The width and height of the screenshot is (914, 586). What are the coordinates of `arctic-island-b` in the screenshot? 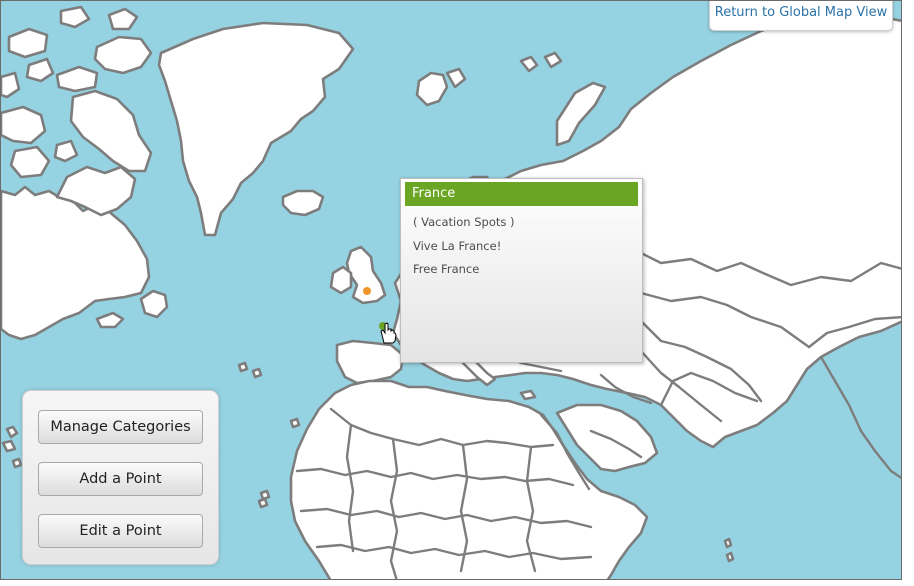 It's located at (40, 70).